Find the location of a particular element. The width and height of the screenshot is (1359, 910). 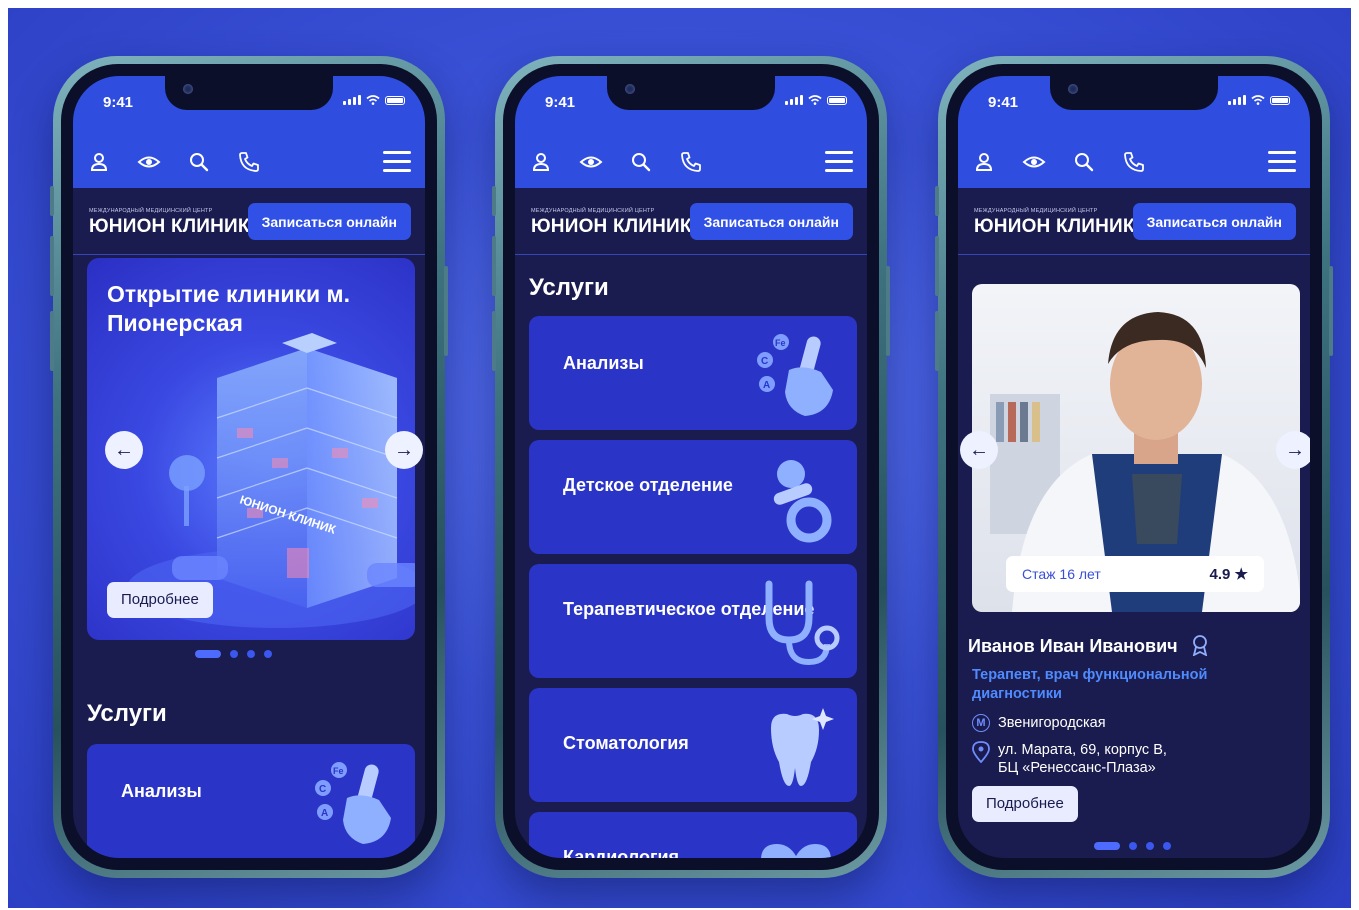

banner-more-button: Подробнее is located at coordinates (160, 600).